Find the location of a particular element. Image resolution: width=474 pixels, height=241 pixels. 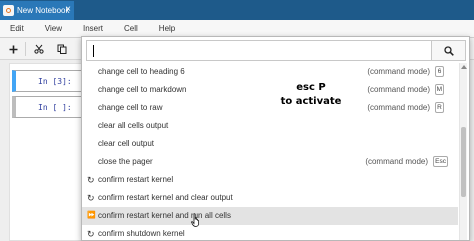

scroll-up-icon is located at coordinates (464, 67).